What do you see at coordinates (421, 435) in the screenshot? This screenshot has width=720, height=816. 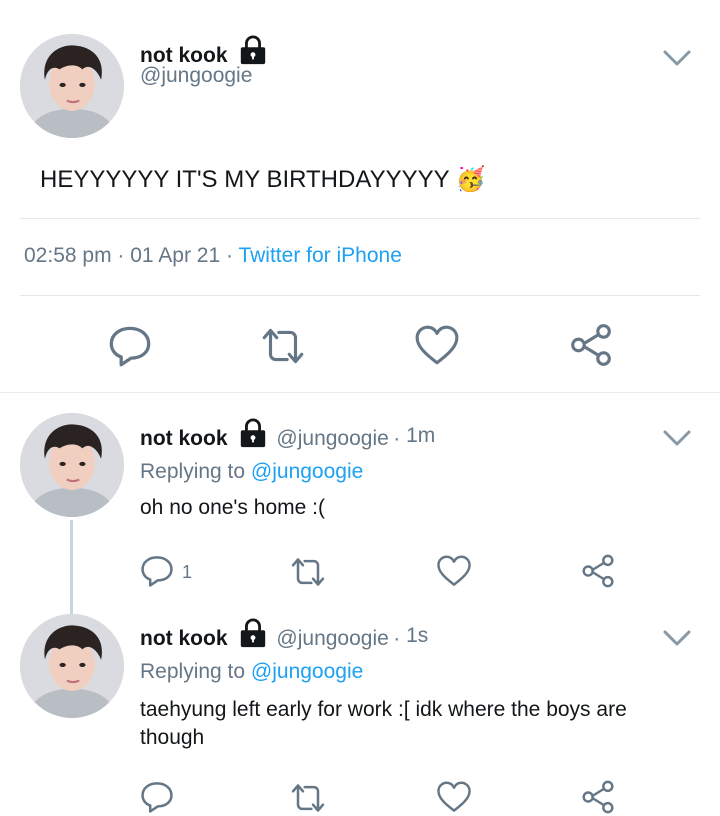 I see `tweet-age: 1m` at bounding box center [421, 435].